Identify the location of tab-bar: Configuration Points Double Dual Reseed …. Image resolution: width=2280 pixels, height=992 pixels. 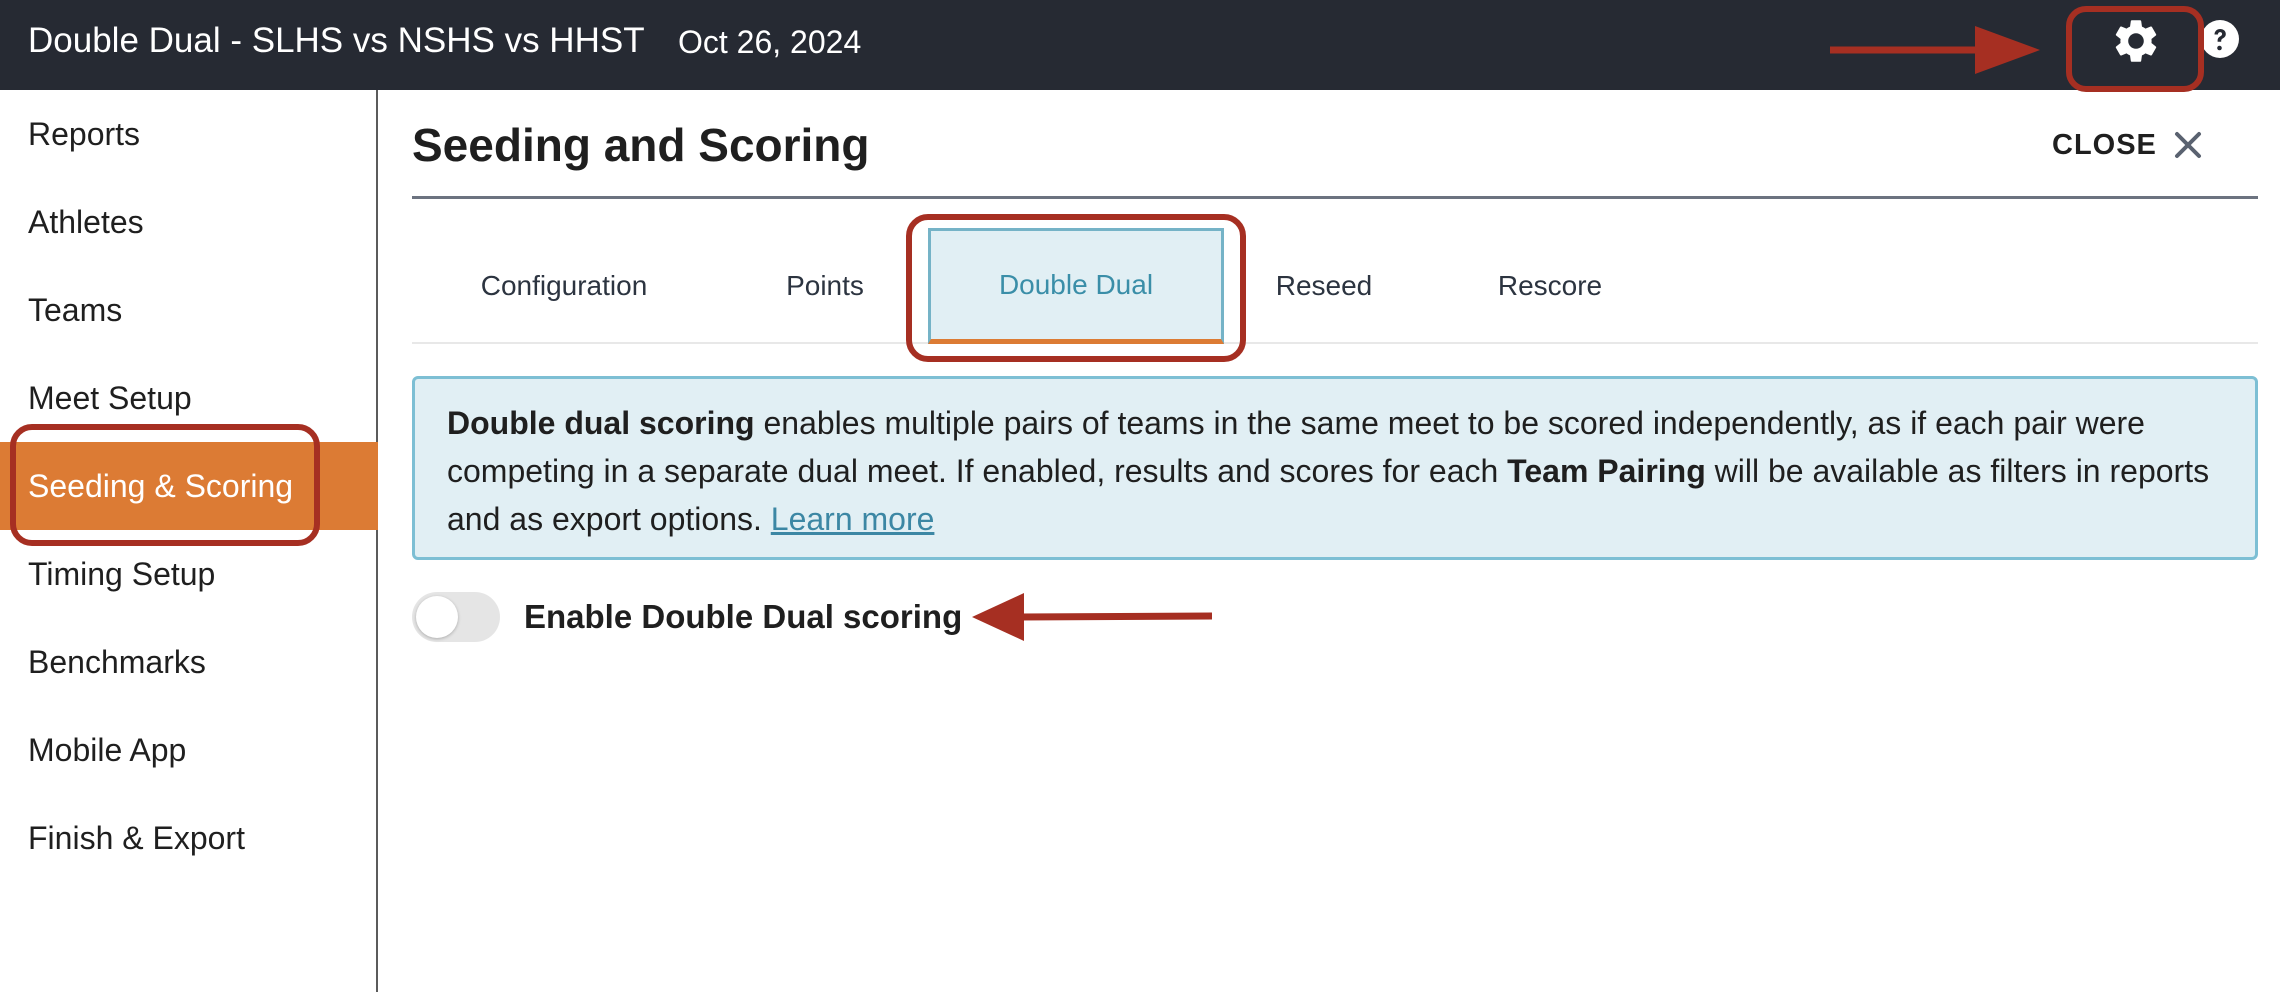
(1335, 286).